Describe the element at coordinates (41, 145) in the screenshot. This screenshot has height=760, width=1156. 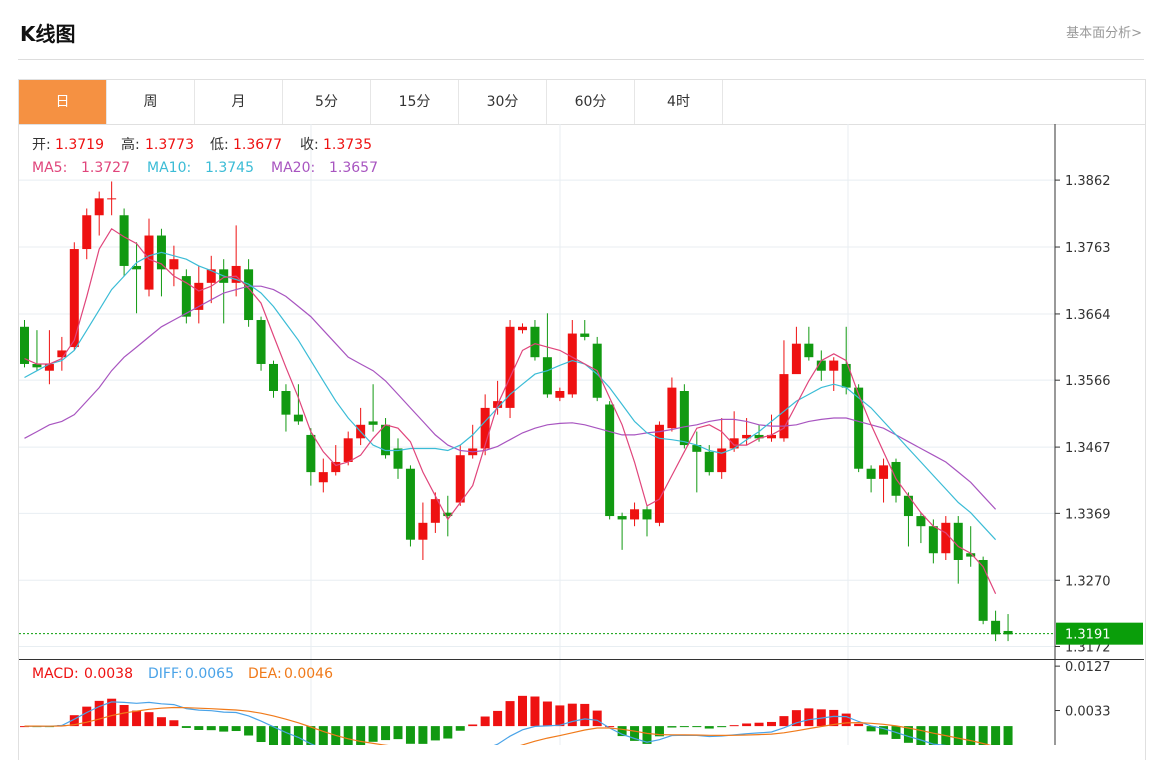
I see `info-open-label: 开:` at that location.